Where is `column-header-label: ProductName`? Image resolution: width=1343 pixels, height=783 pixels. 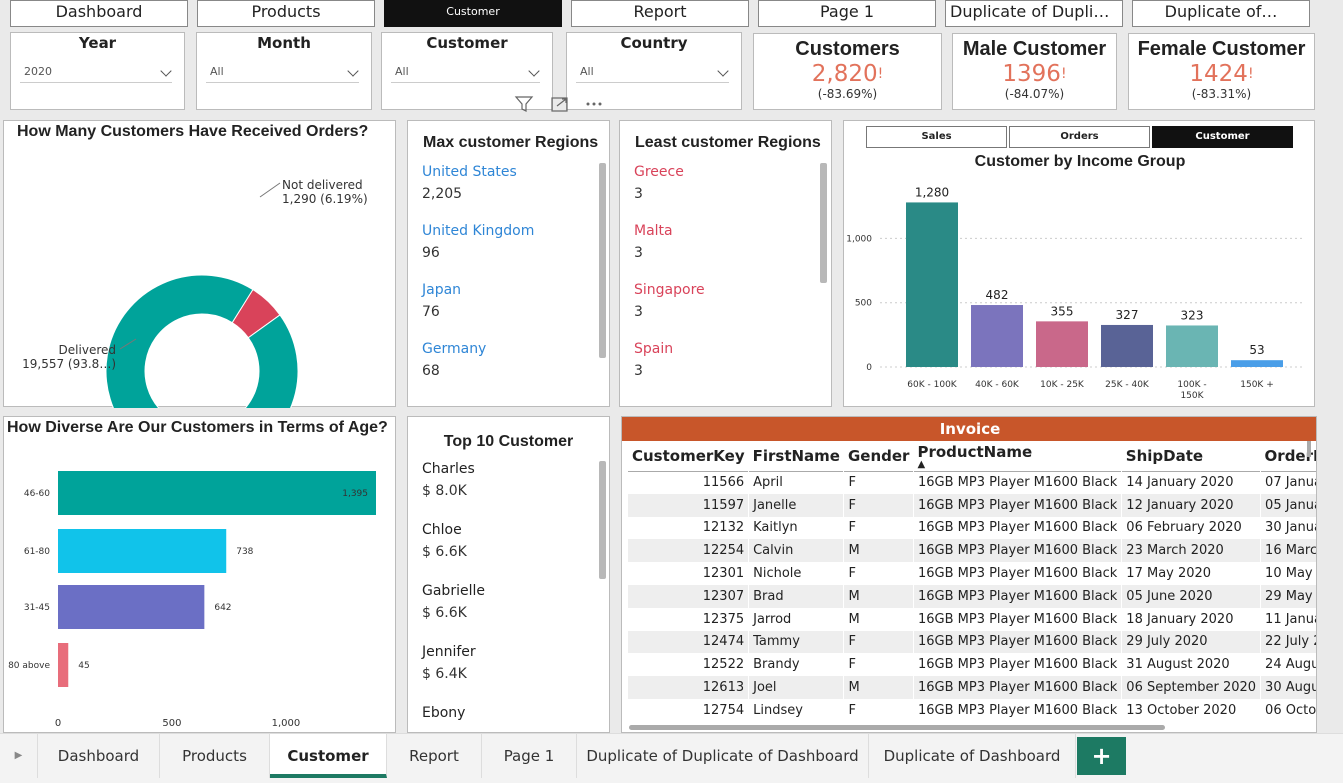
column-header-label: ProductName is located at coordinates (975, 451).